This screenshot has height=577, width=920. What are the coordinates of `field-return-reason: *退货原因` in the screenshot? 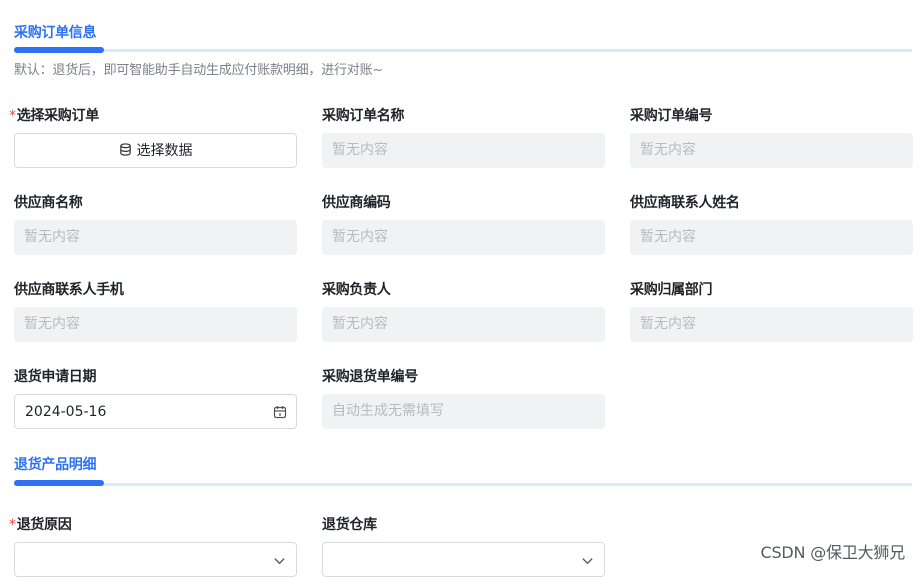 It's located at (153, 546).